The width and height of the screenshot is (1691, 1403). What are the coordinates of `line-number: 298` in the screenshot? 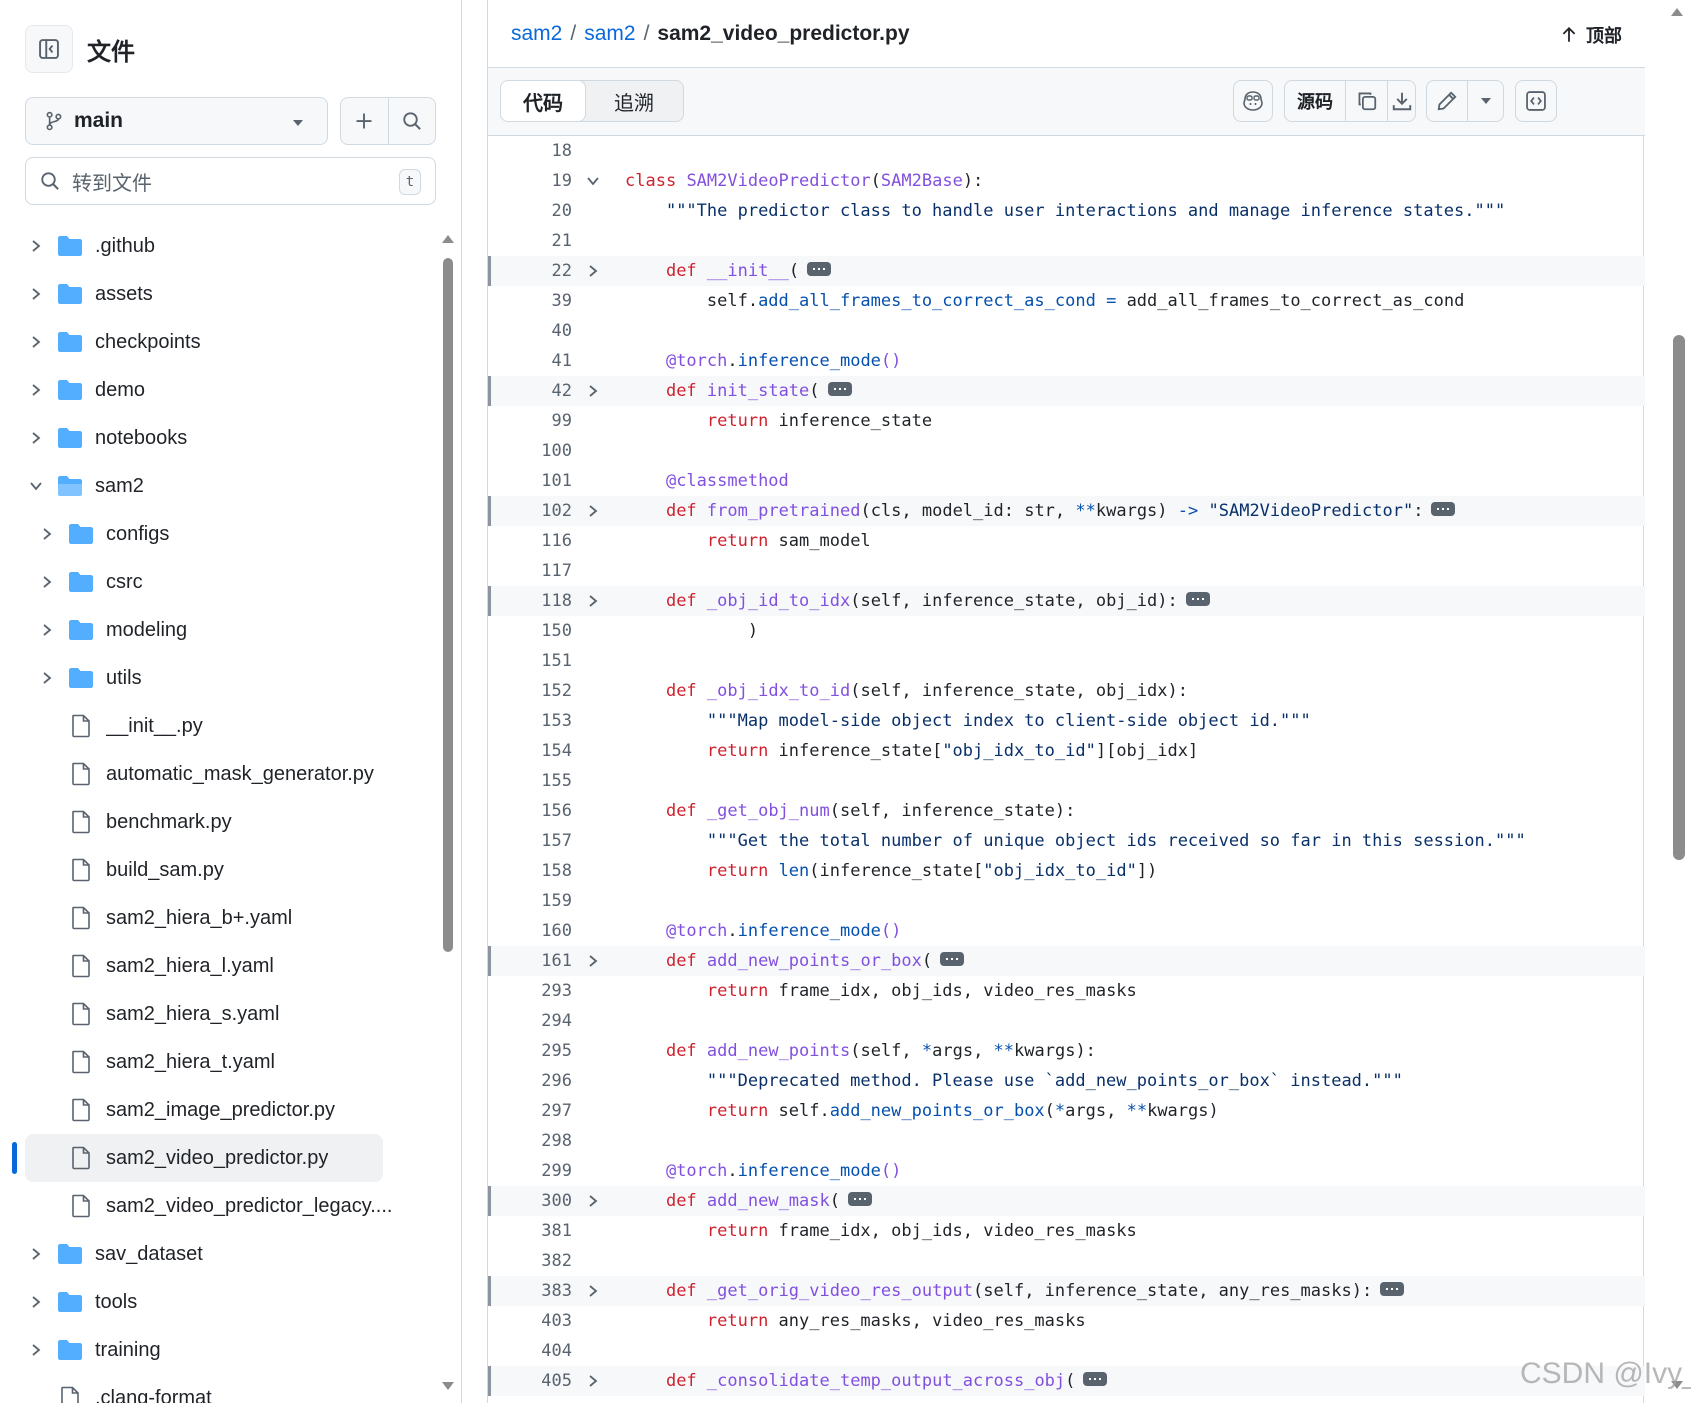 It's located at (530, 1141).